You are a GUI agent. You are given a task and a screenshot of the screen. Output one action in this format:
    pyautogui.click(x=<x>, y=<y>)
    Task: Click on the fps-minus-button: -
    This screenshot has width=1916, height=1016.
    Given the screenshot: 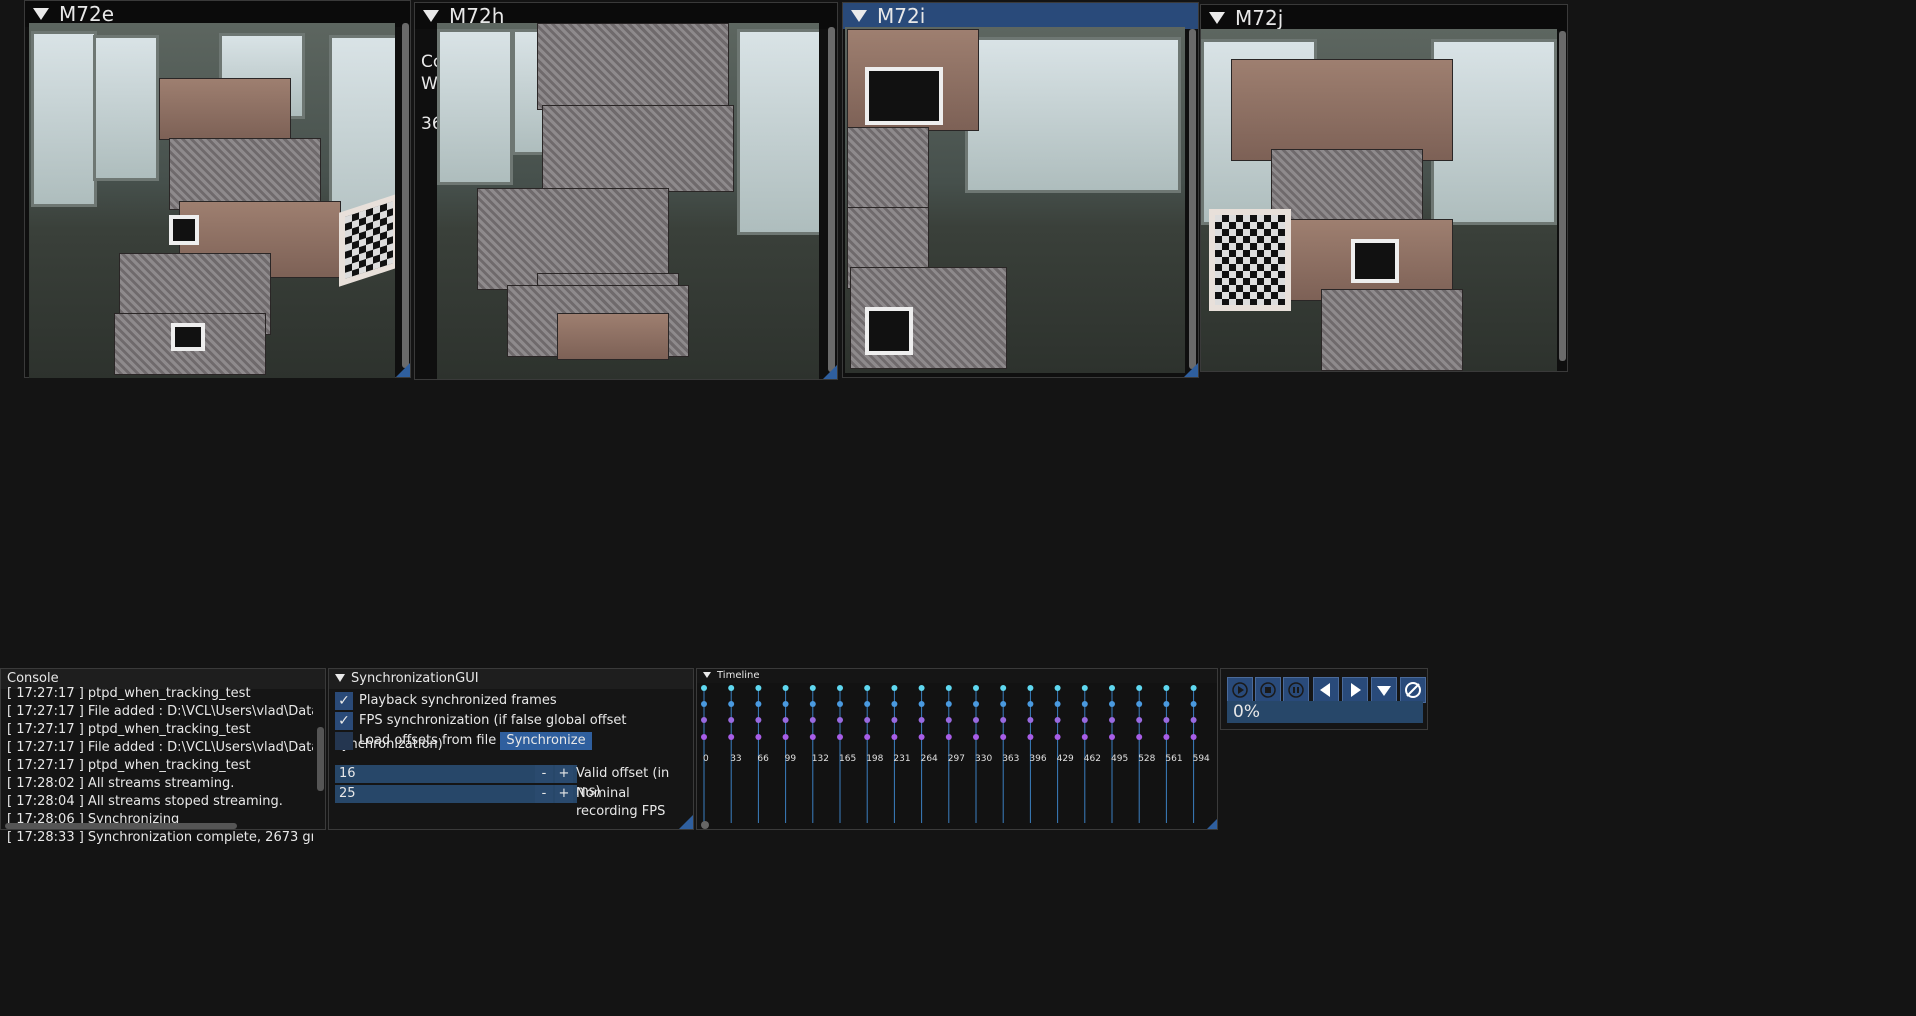 What is the action you would take?
    pyautogui.click(x=544, y=794)
    